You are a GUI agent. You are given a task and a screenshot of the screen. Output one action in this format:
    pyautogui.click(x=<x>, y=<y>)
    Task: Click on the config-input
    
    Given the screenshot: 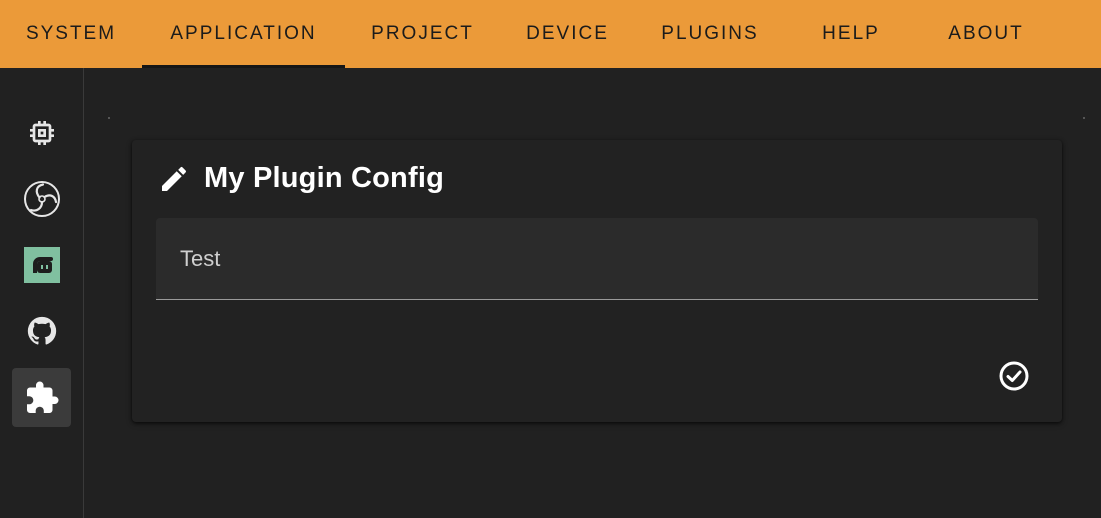 What is the action you would take?
    pyautogui.click(x=595, y=259)
    